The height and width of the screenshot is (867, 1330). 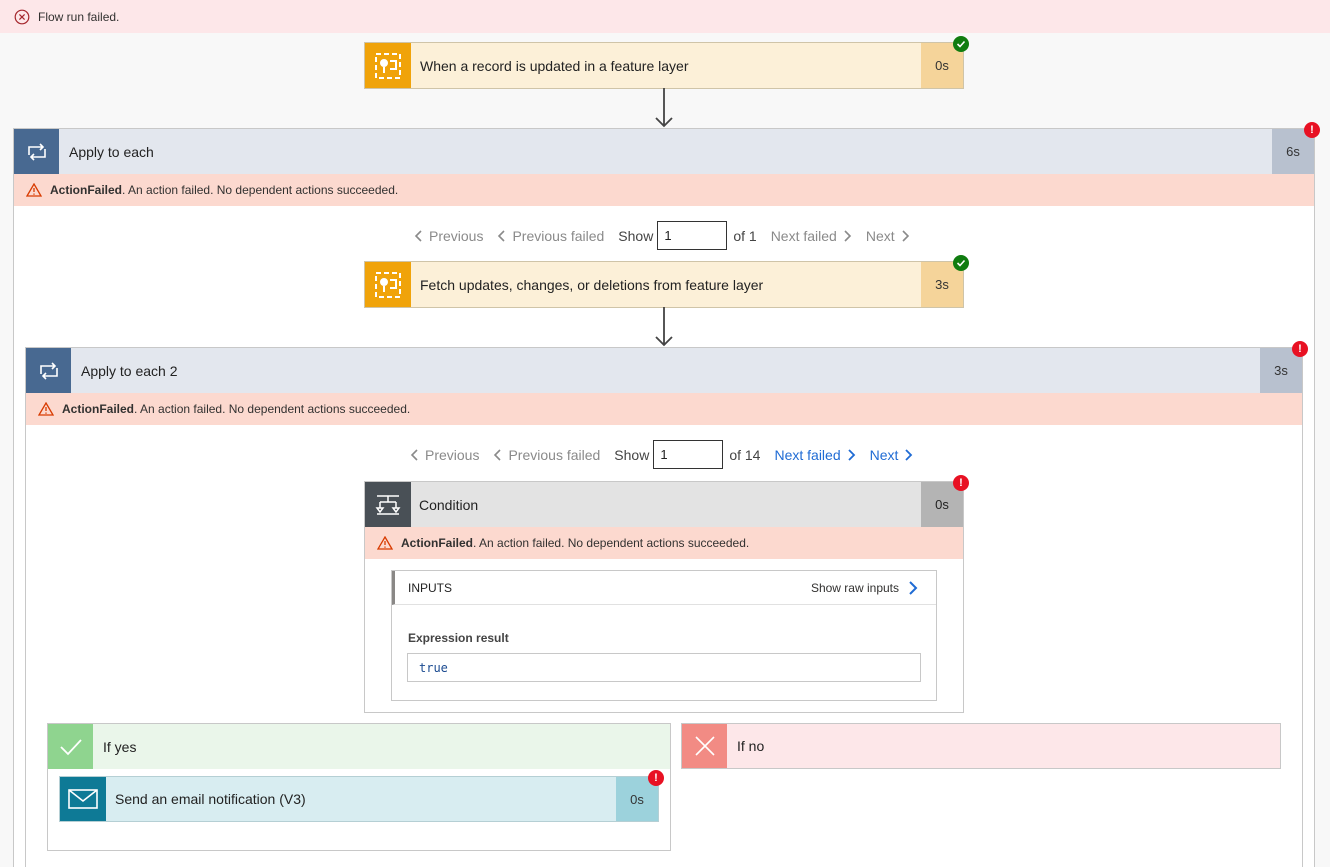 What do you see at coordinates (210, 799) in the screenshot?
I see `send-email-title: Send an email notification (V3)` at bounding box center [210, 799].